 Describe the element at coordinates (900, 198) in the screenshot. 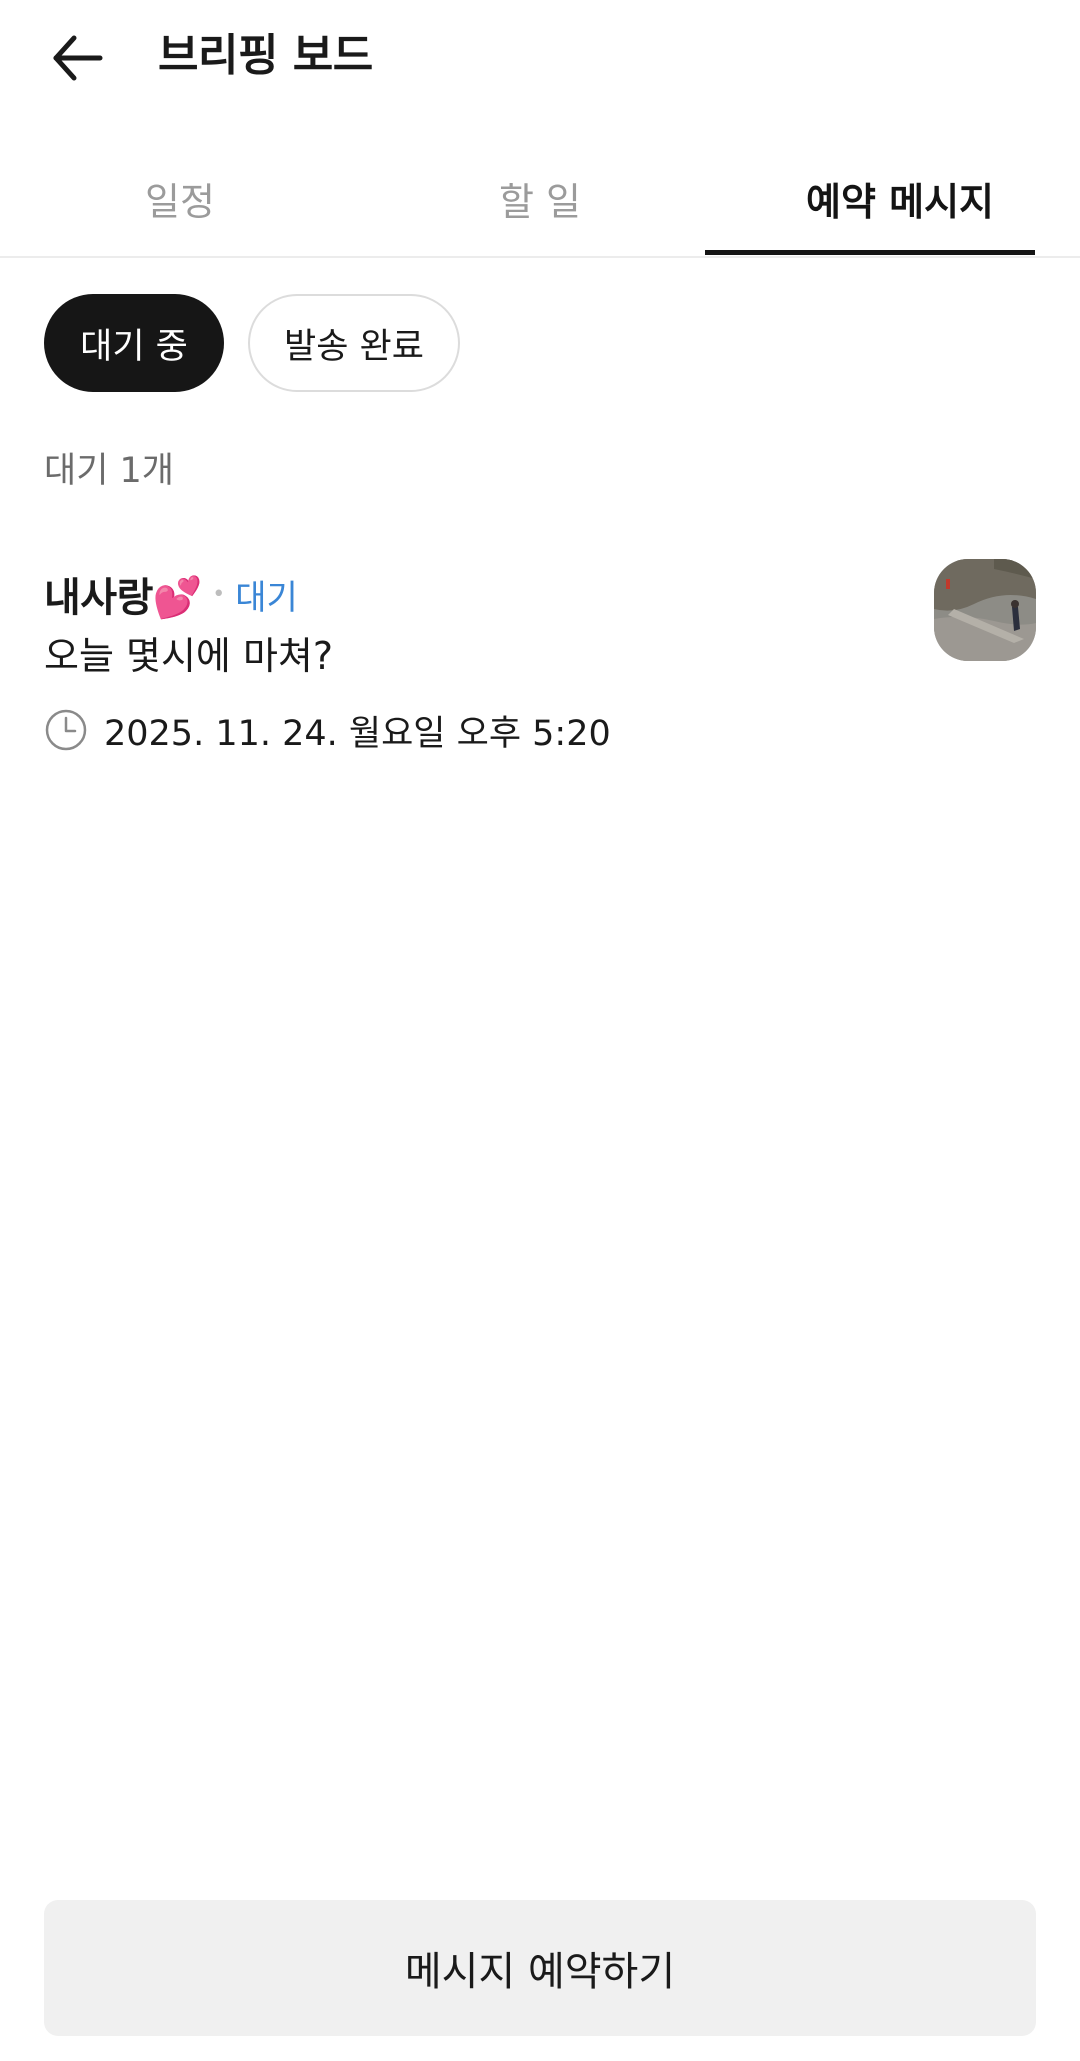

I see `tab-scheduled-messages: 예약 메시지` at that location.